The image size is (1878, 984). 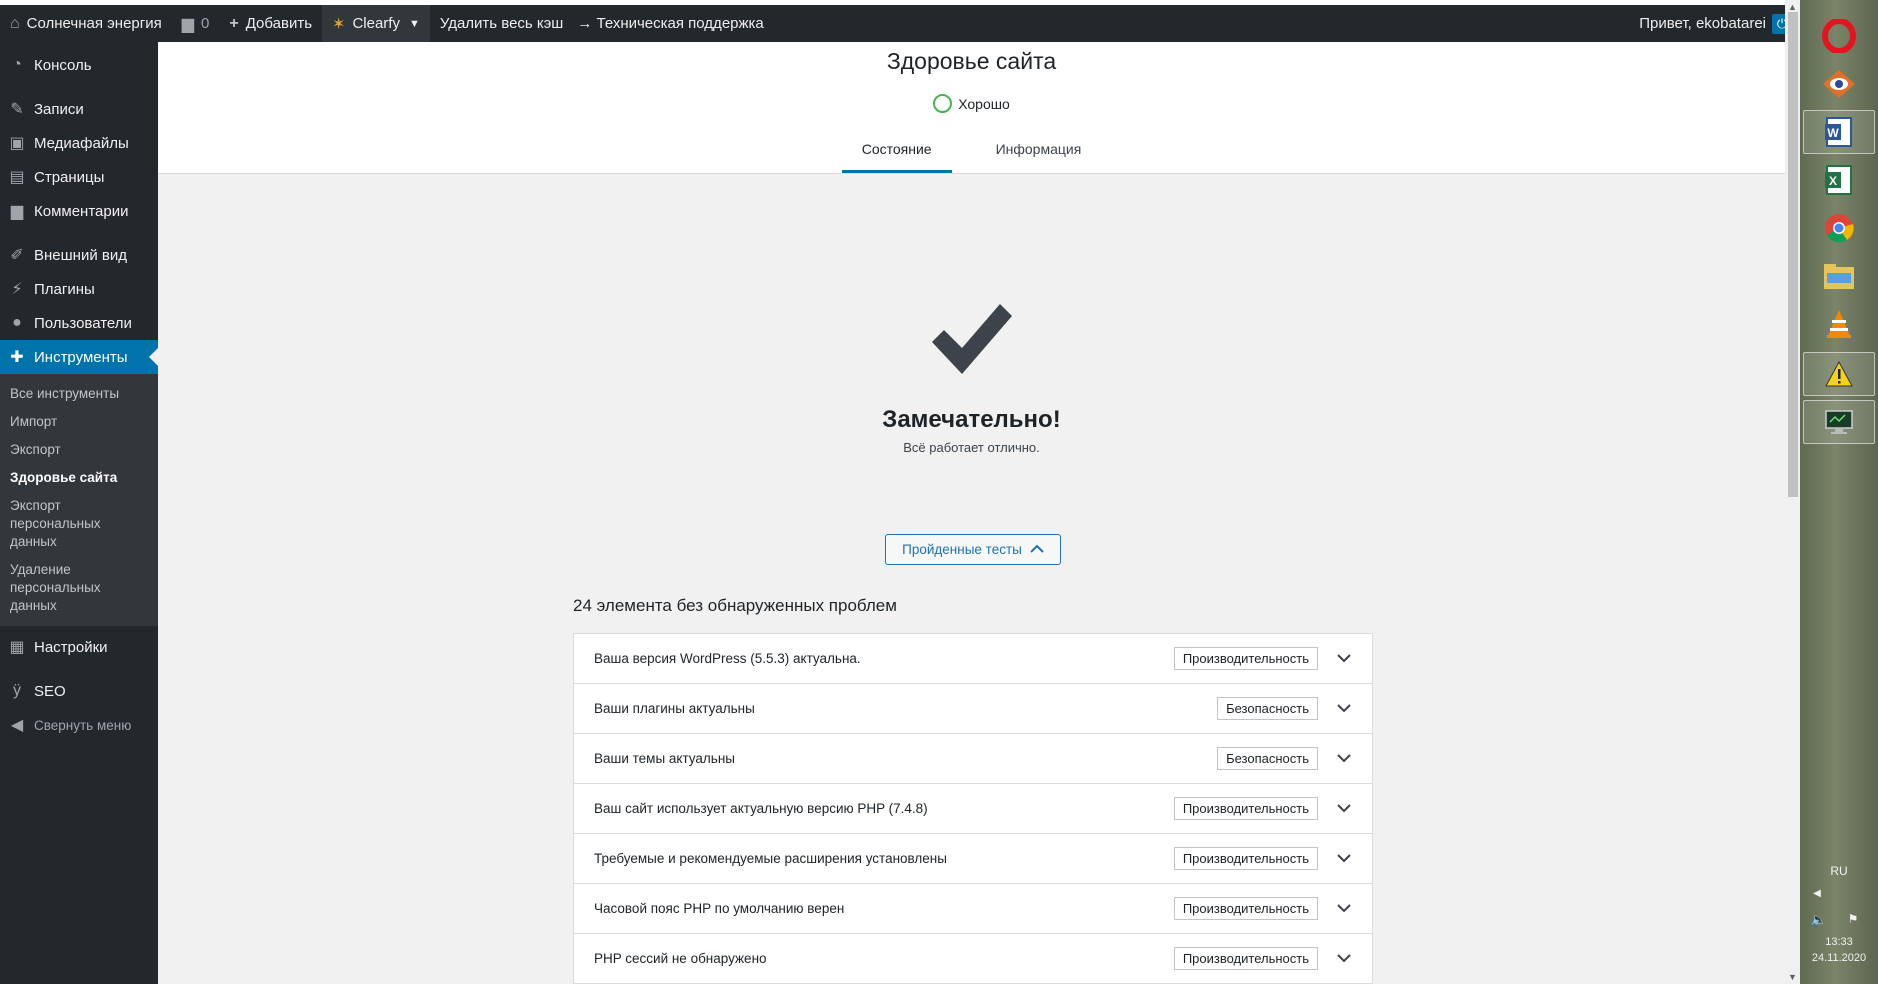 What do you see at coordinates (971, 419) in the screenshot?
I see `result-headline: Замечательно!` at bounding box center [971, 419].